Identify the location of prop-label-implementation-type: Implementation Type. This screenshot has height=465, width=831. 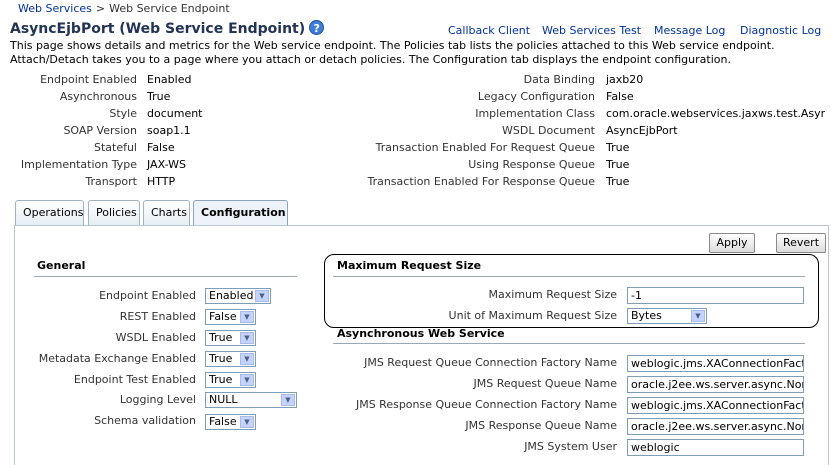
(78, 164).